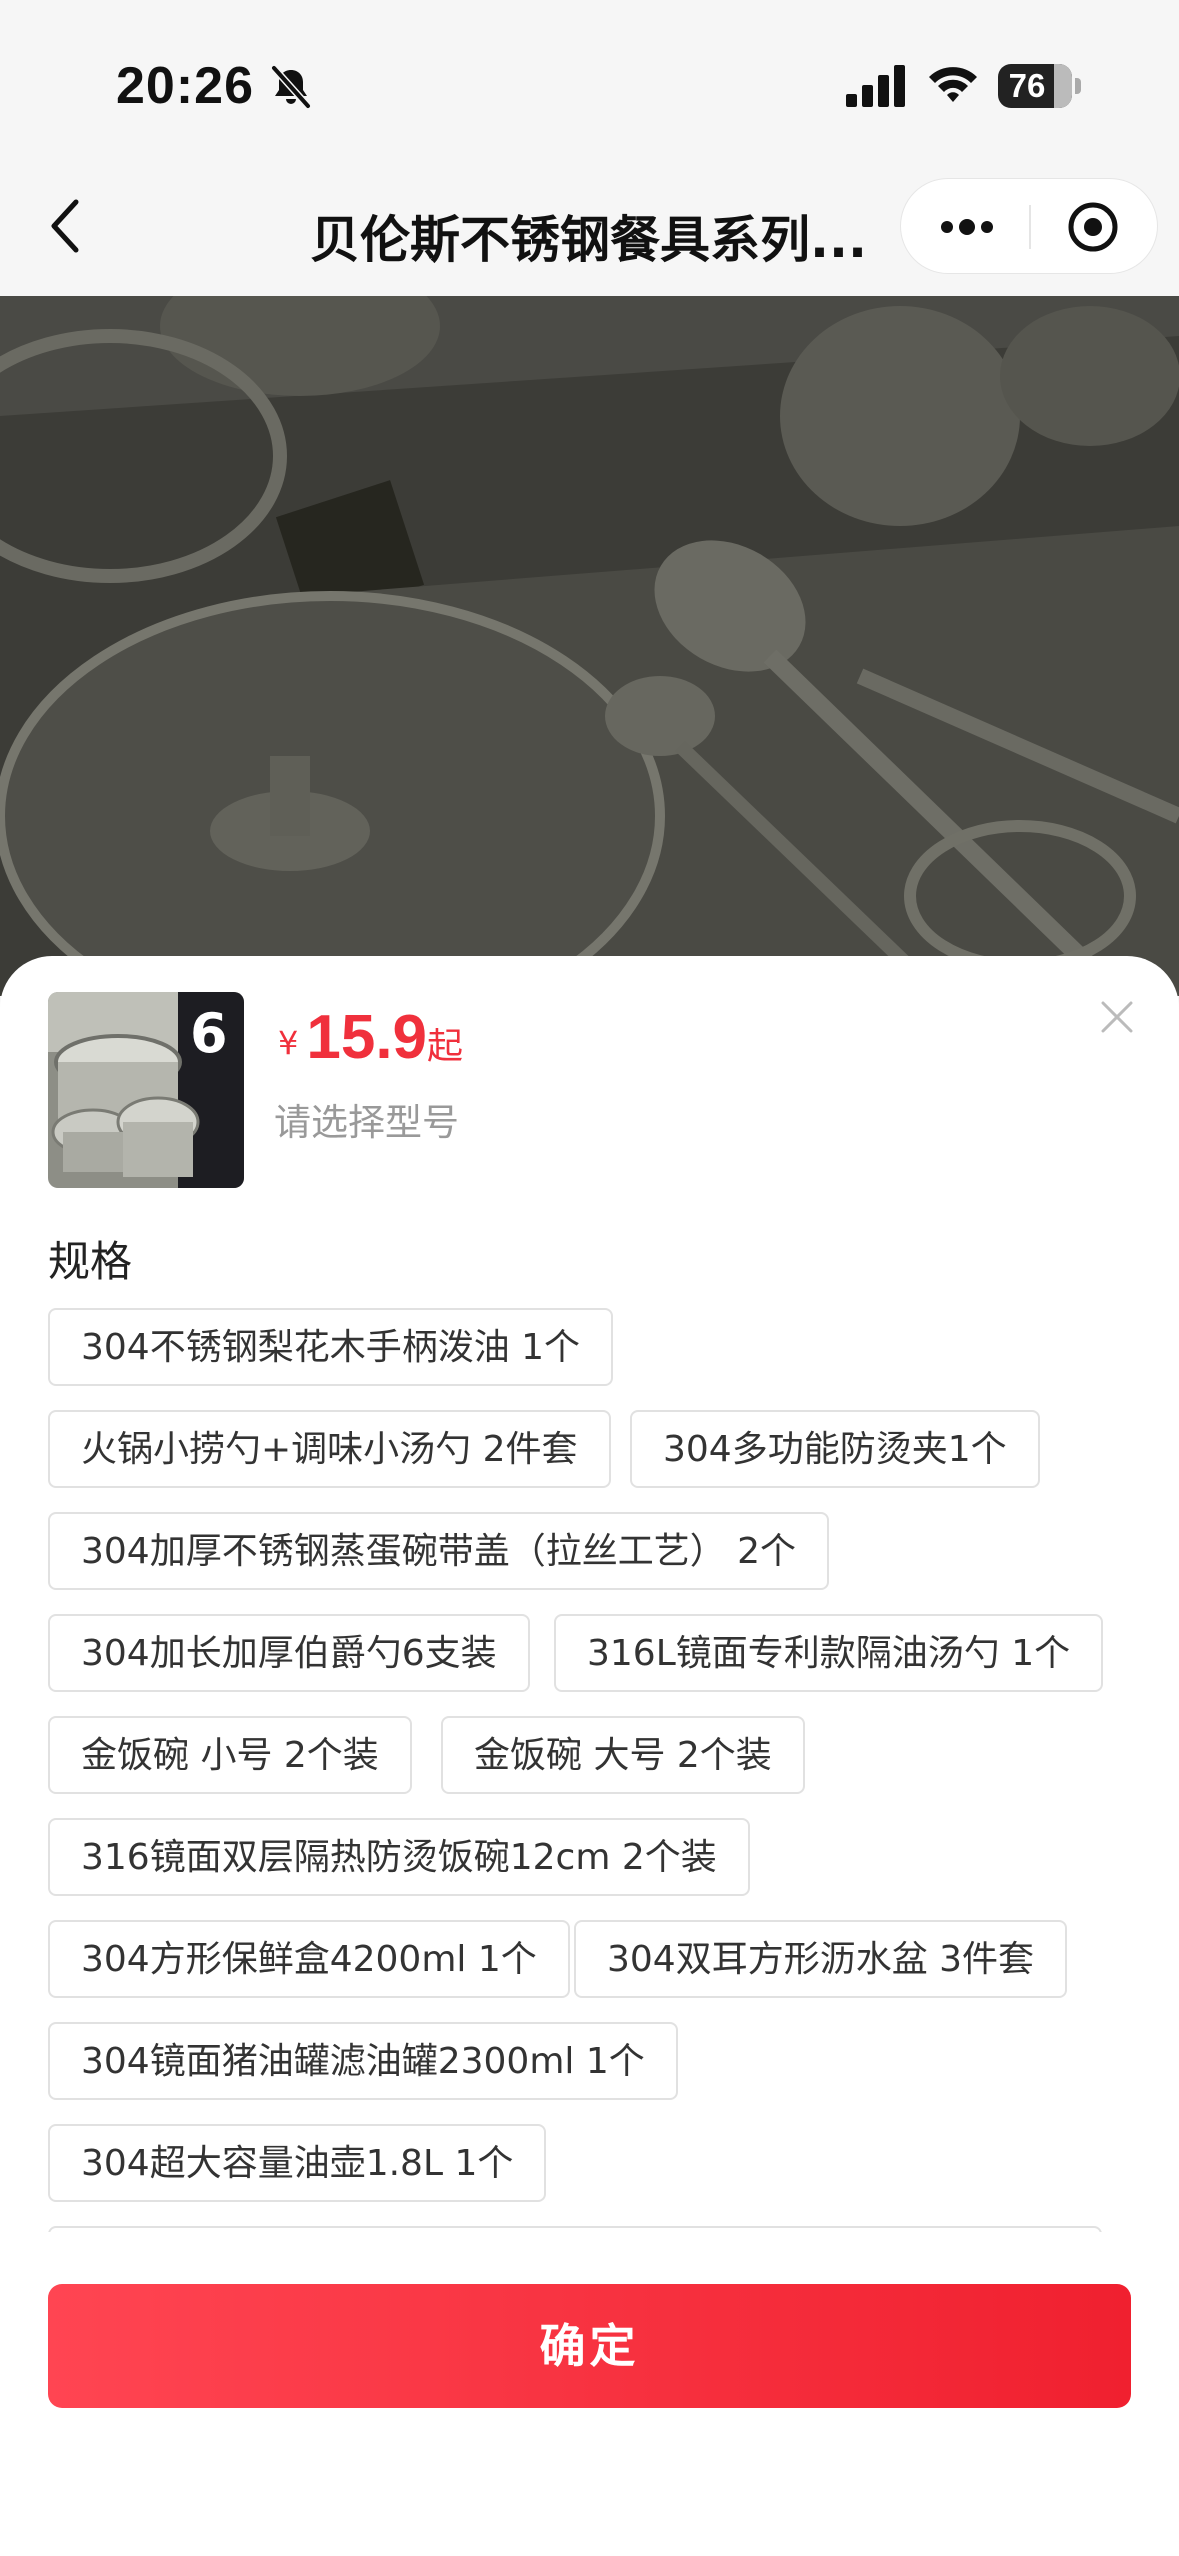 The width and height of the screenshot is (1179, 2556). Describe the element at coordinates (953, 84) in the screenshot. I see `wifi-icon` at that location.